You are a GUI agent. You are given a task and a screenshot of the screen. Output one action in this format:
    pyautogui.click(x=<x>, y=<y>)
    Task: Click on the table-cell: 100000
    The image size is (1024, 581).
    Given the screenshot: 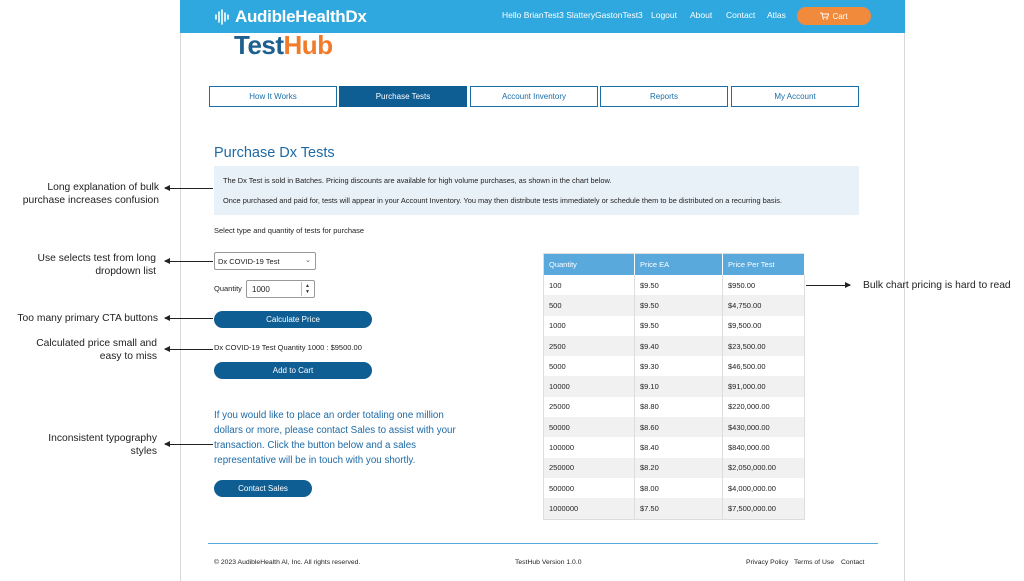 What is the action you would take?
    pyautogui.click(x=589, y=447)
    